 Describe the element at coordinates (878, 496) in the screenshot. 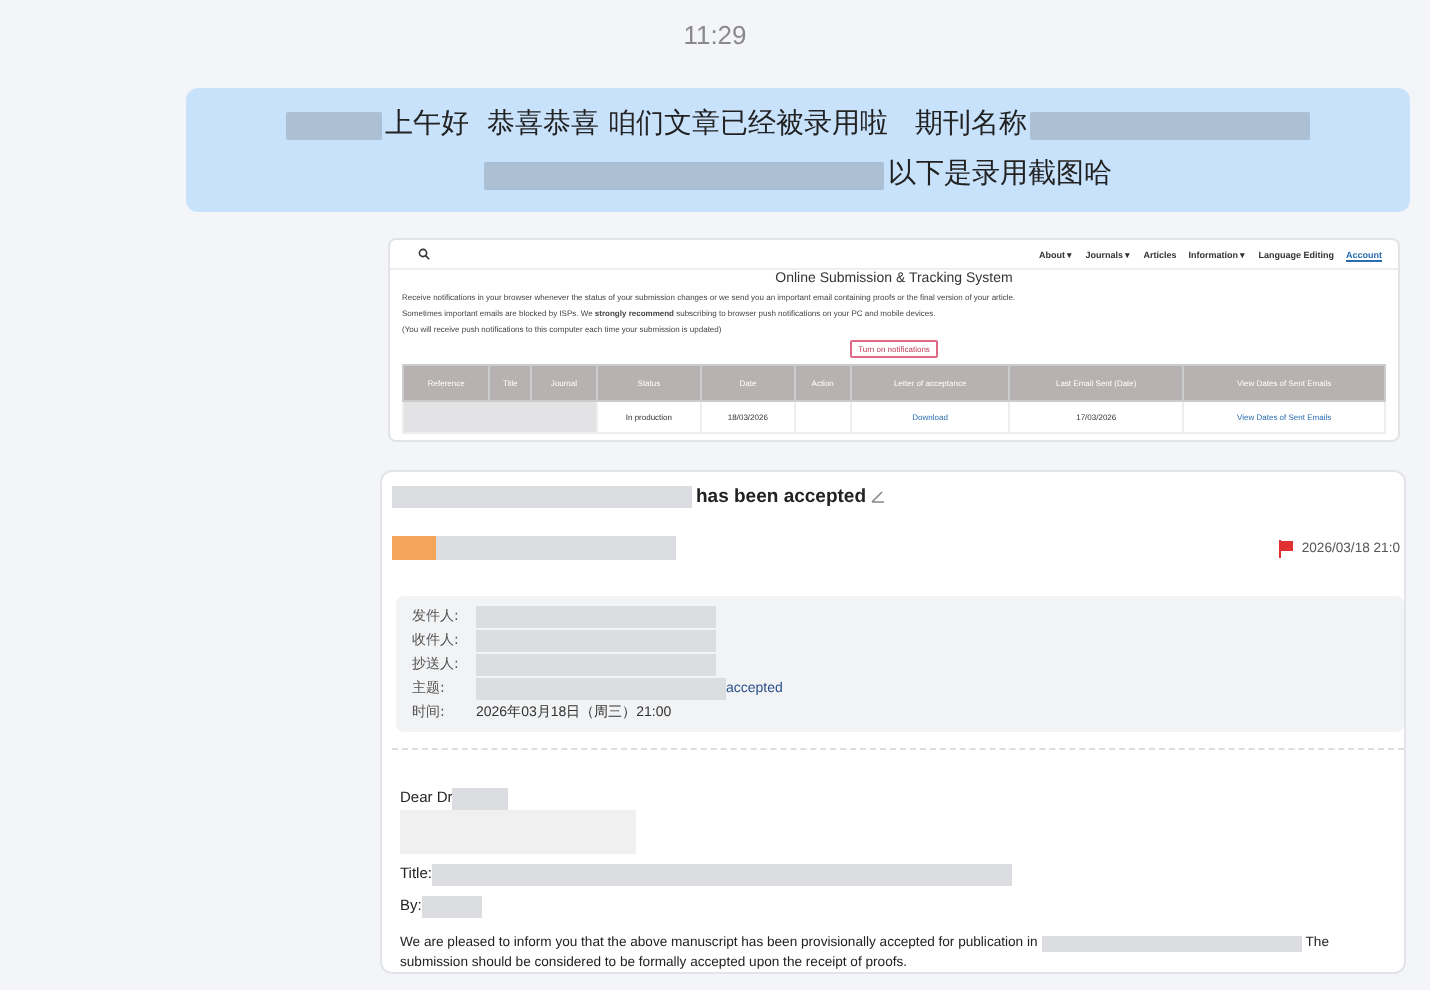

I see `pencil-icon` at that location.